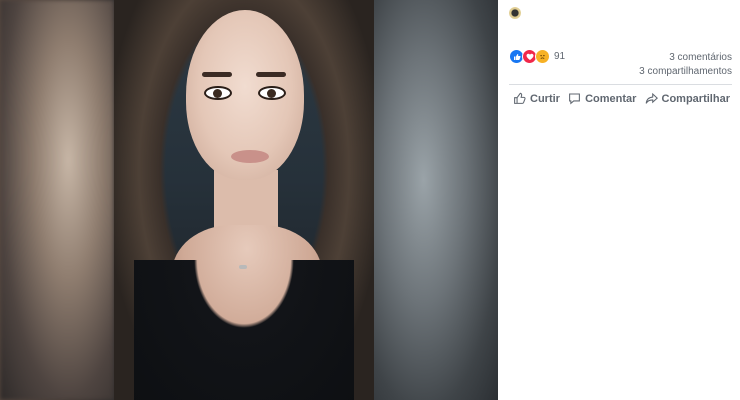 The width and height of the screenshot is (740, 400). What do you see at coordinates (545, 98) in the screenshot?
I see `like-button-label: Curtir` at bounding box center [545, 98].